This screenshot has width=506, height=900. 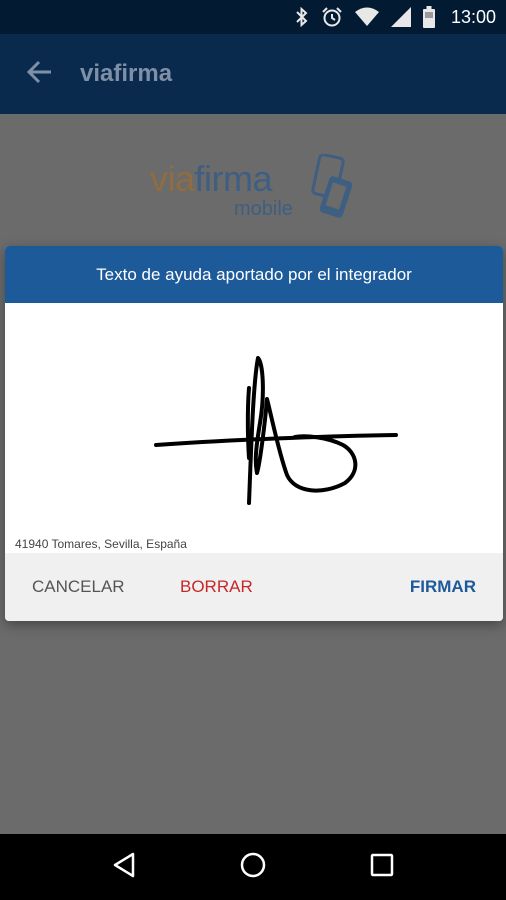 I want to click on nav-recents-button, so click(x=382, y=867).